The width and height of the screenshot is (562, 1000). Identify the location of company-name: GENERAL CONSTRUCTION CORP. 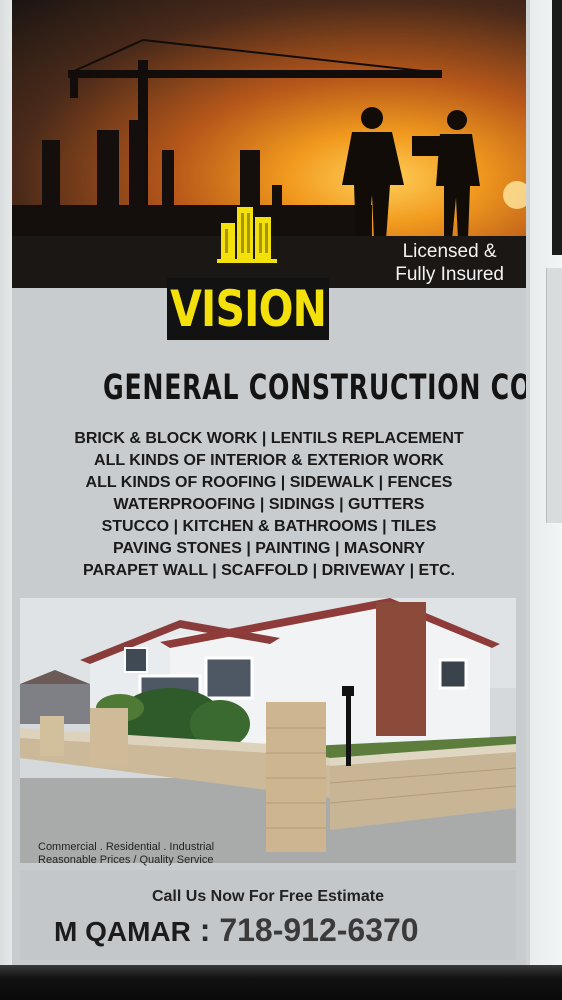
(269, 388).